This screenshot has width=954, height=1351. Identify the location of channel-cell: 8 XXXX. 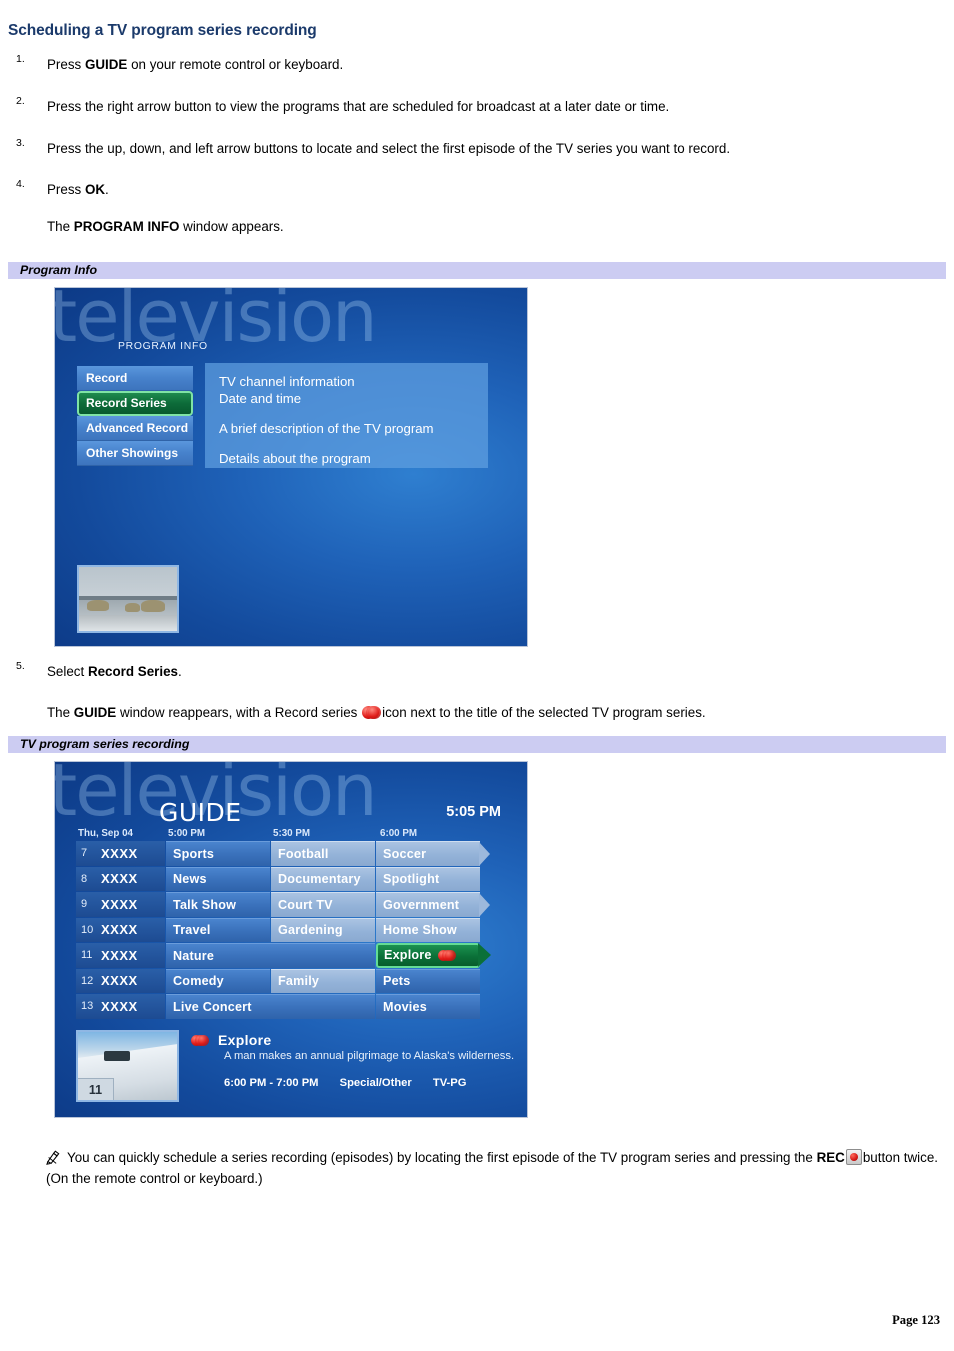
(120, 878).